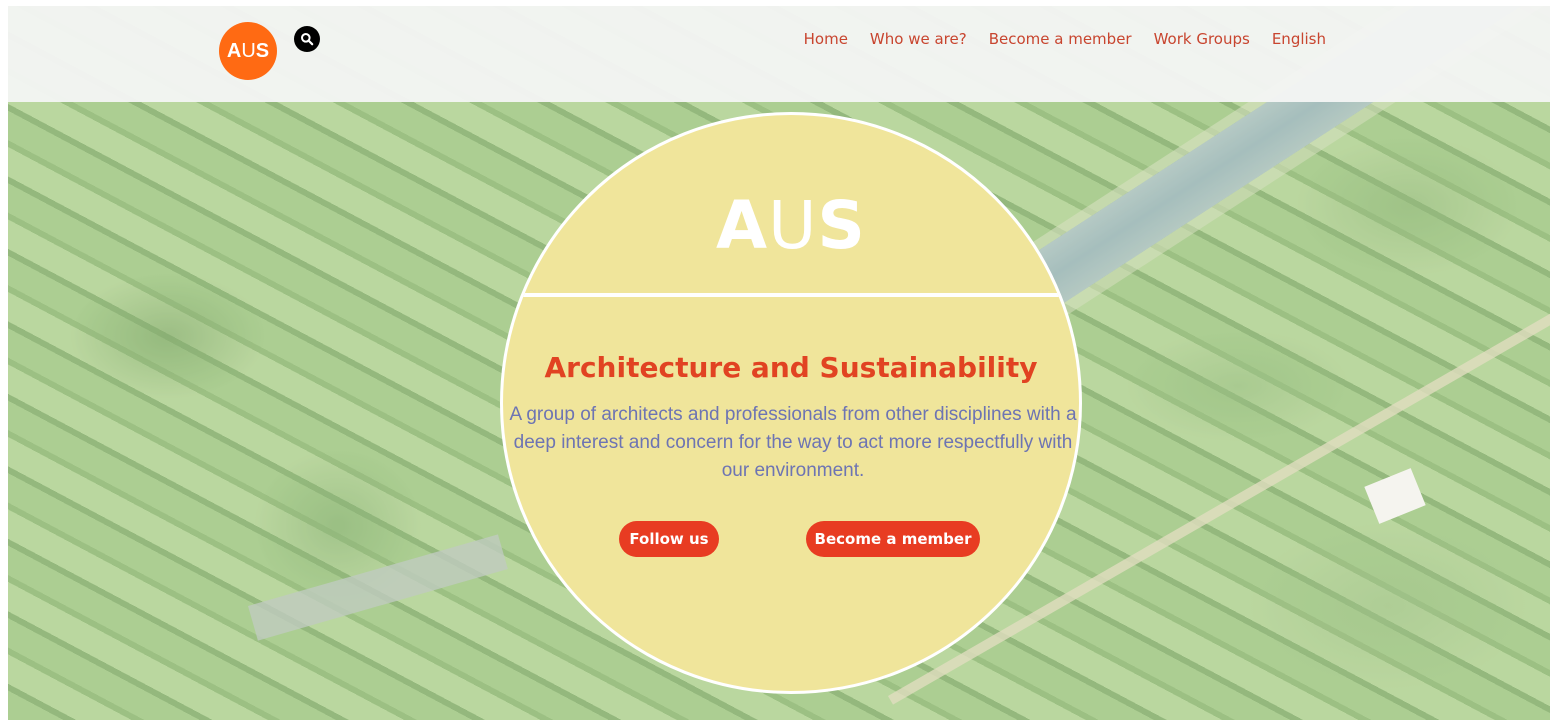 Image resolution: width=1550 pixels, height=720 pixels. I want to click on hero-logo-letter-s: S, so click(841, 225).